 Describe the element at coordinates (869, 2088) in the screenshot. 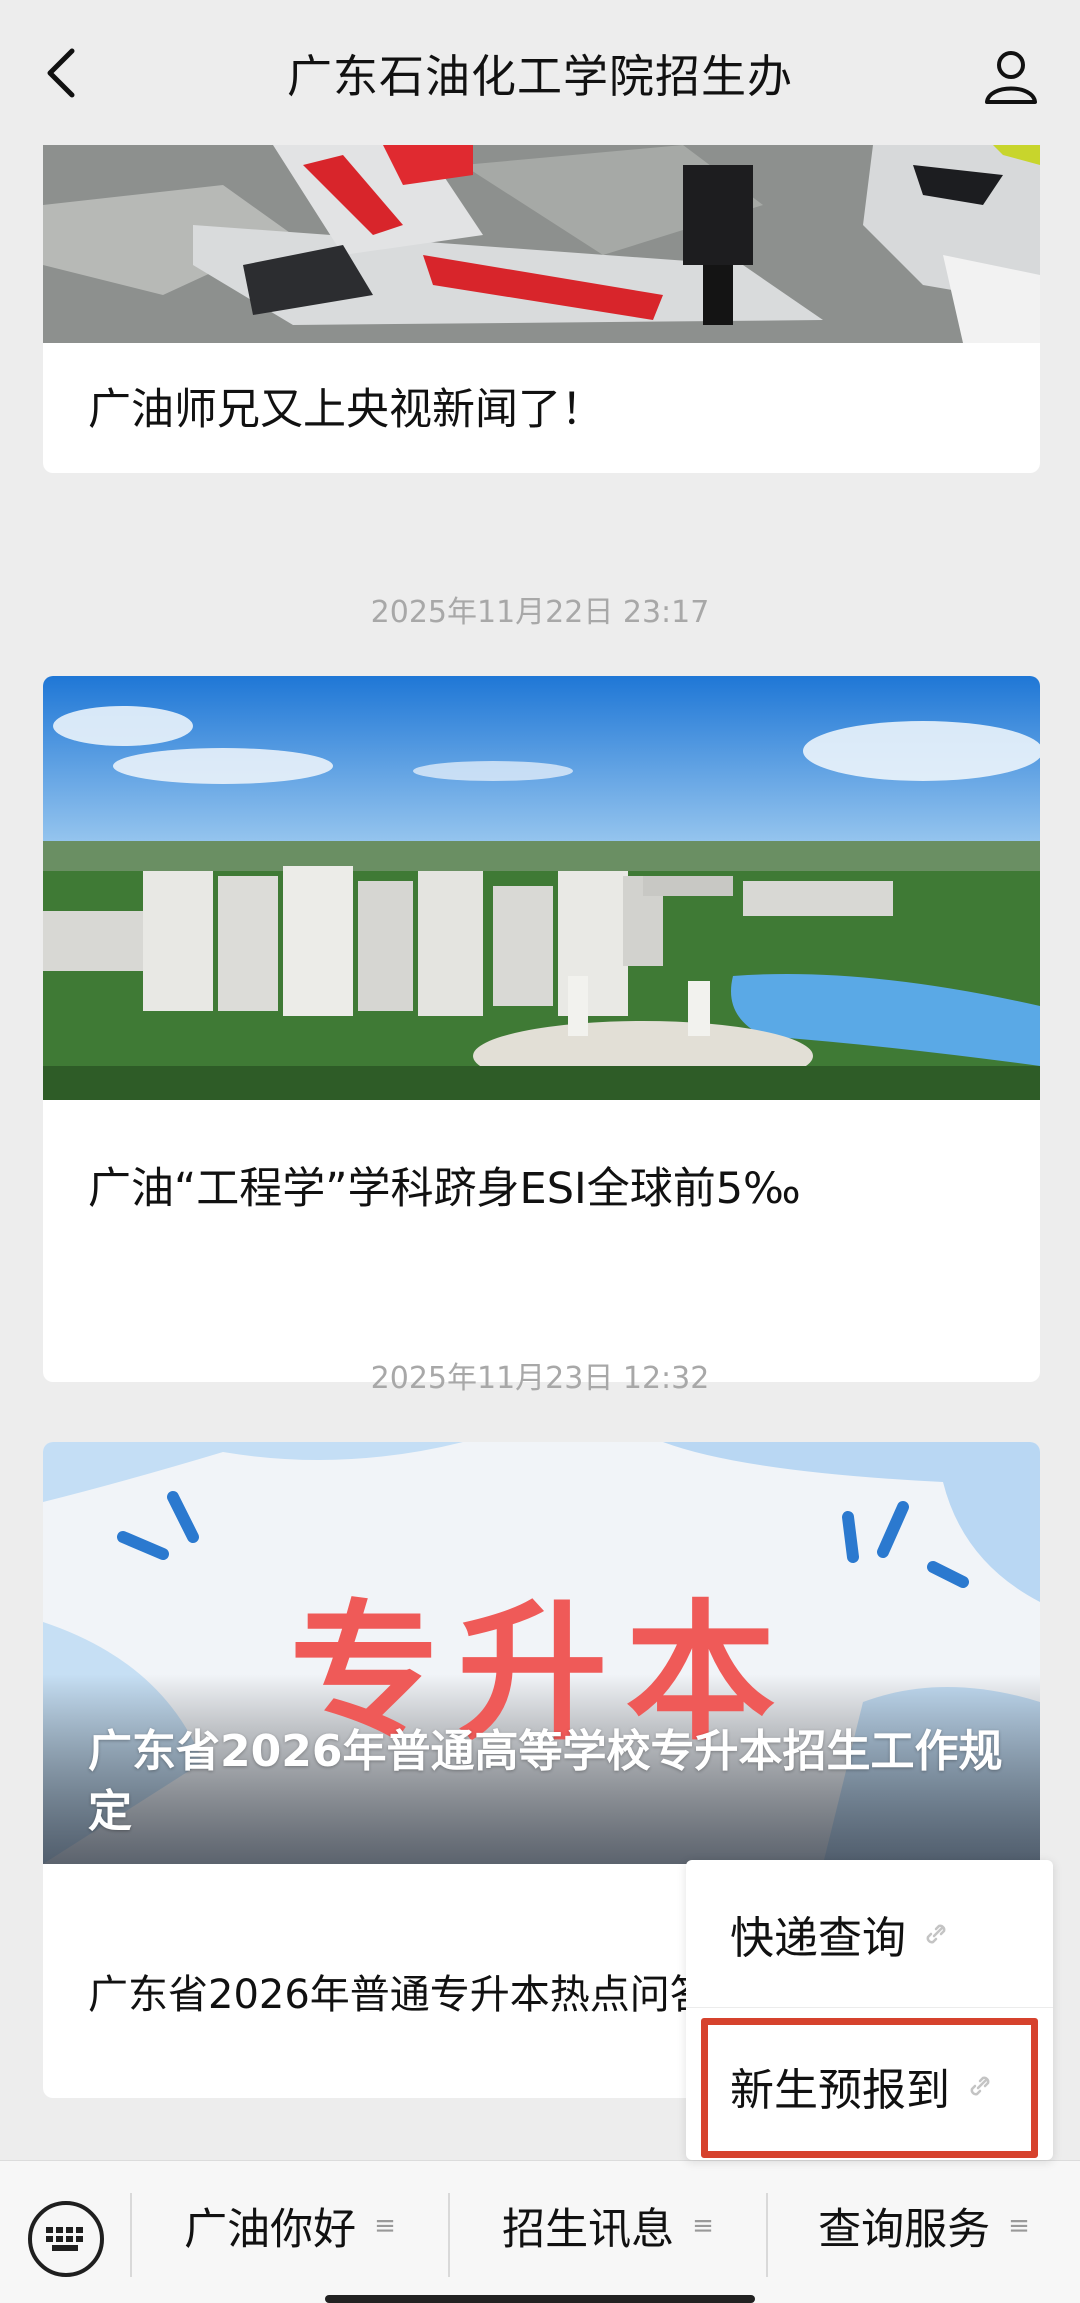

I see `highlight-annotation-box` at that location.